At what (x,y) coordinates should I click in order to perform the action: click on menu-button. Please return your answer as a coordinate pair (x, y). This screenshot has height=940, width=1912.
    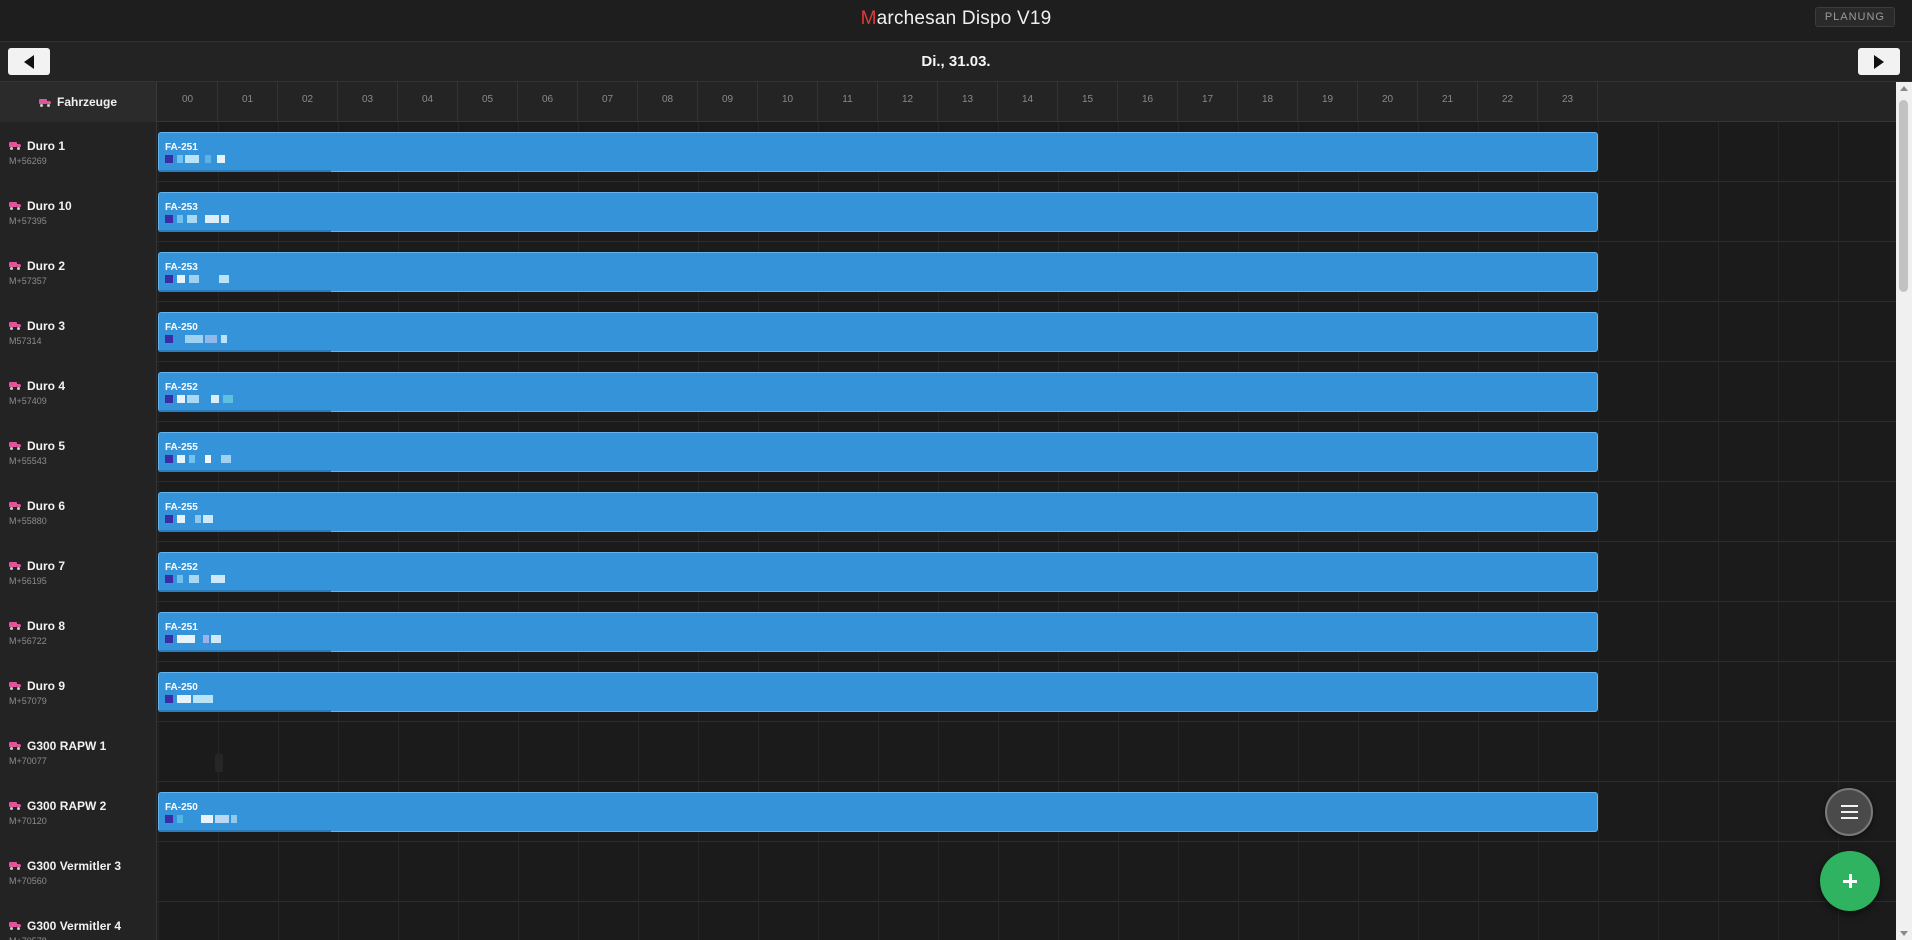
    Looking at the image, I should click on (1849, 812).